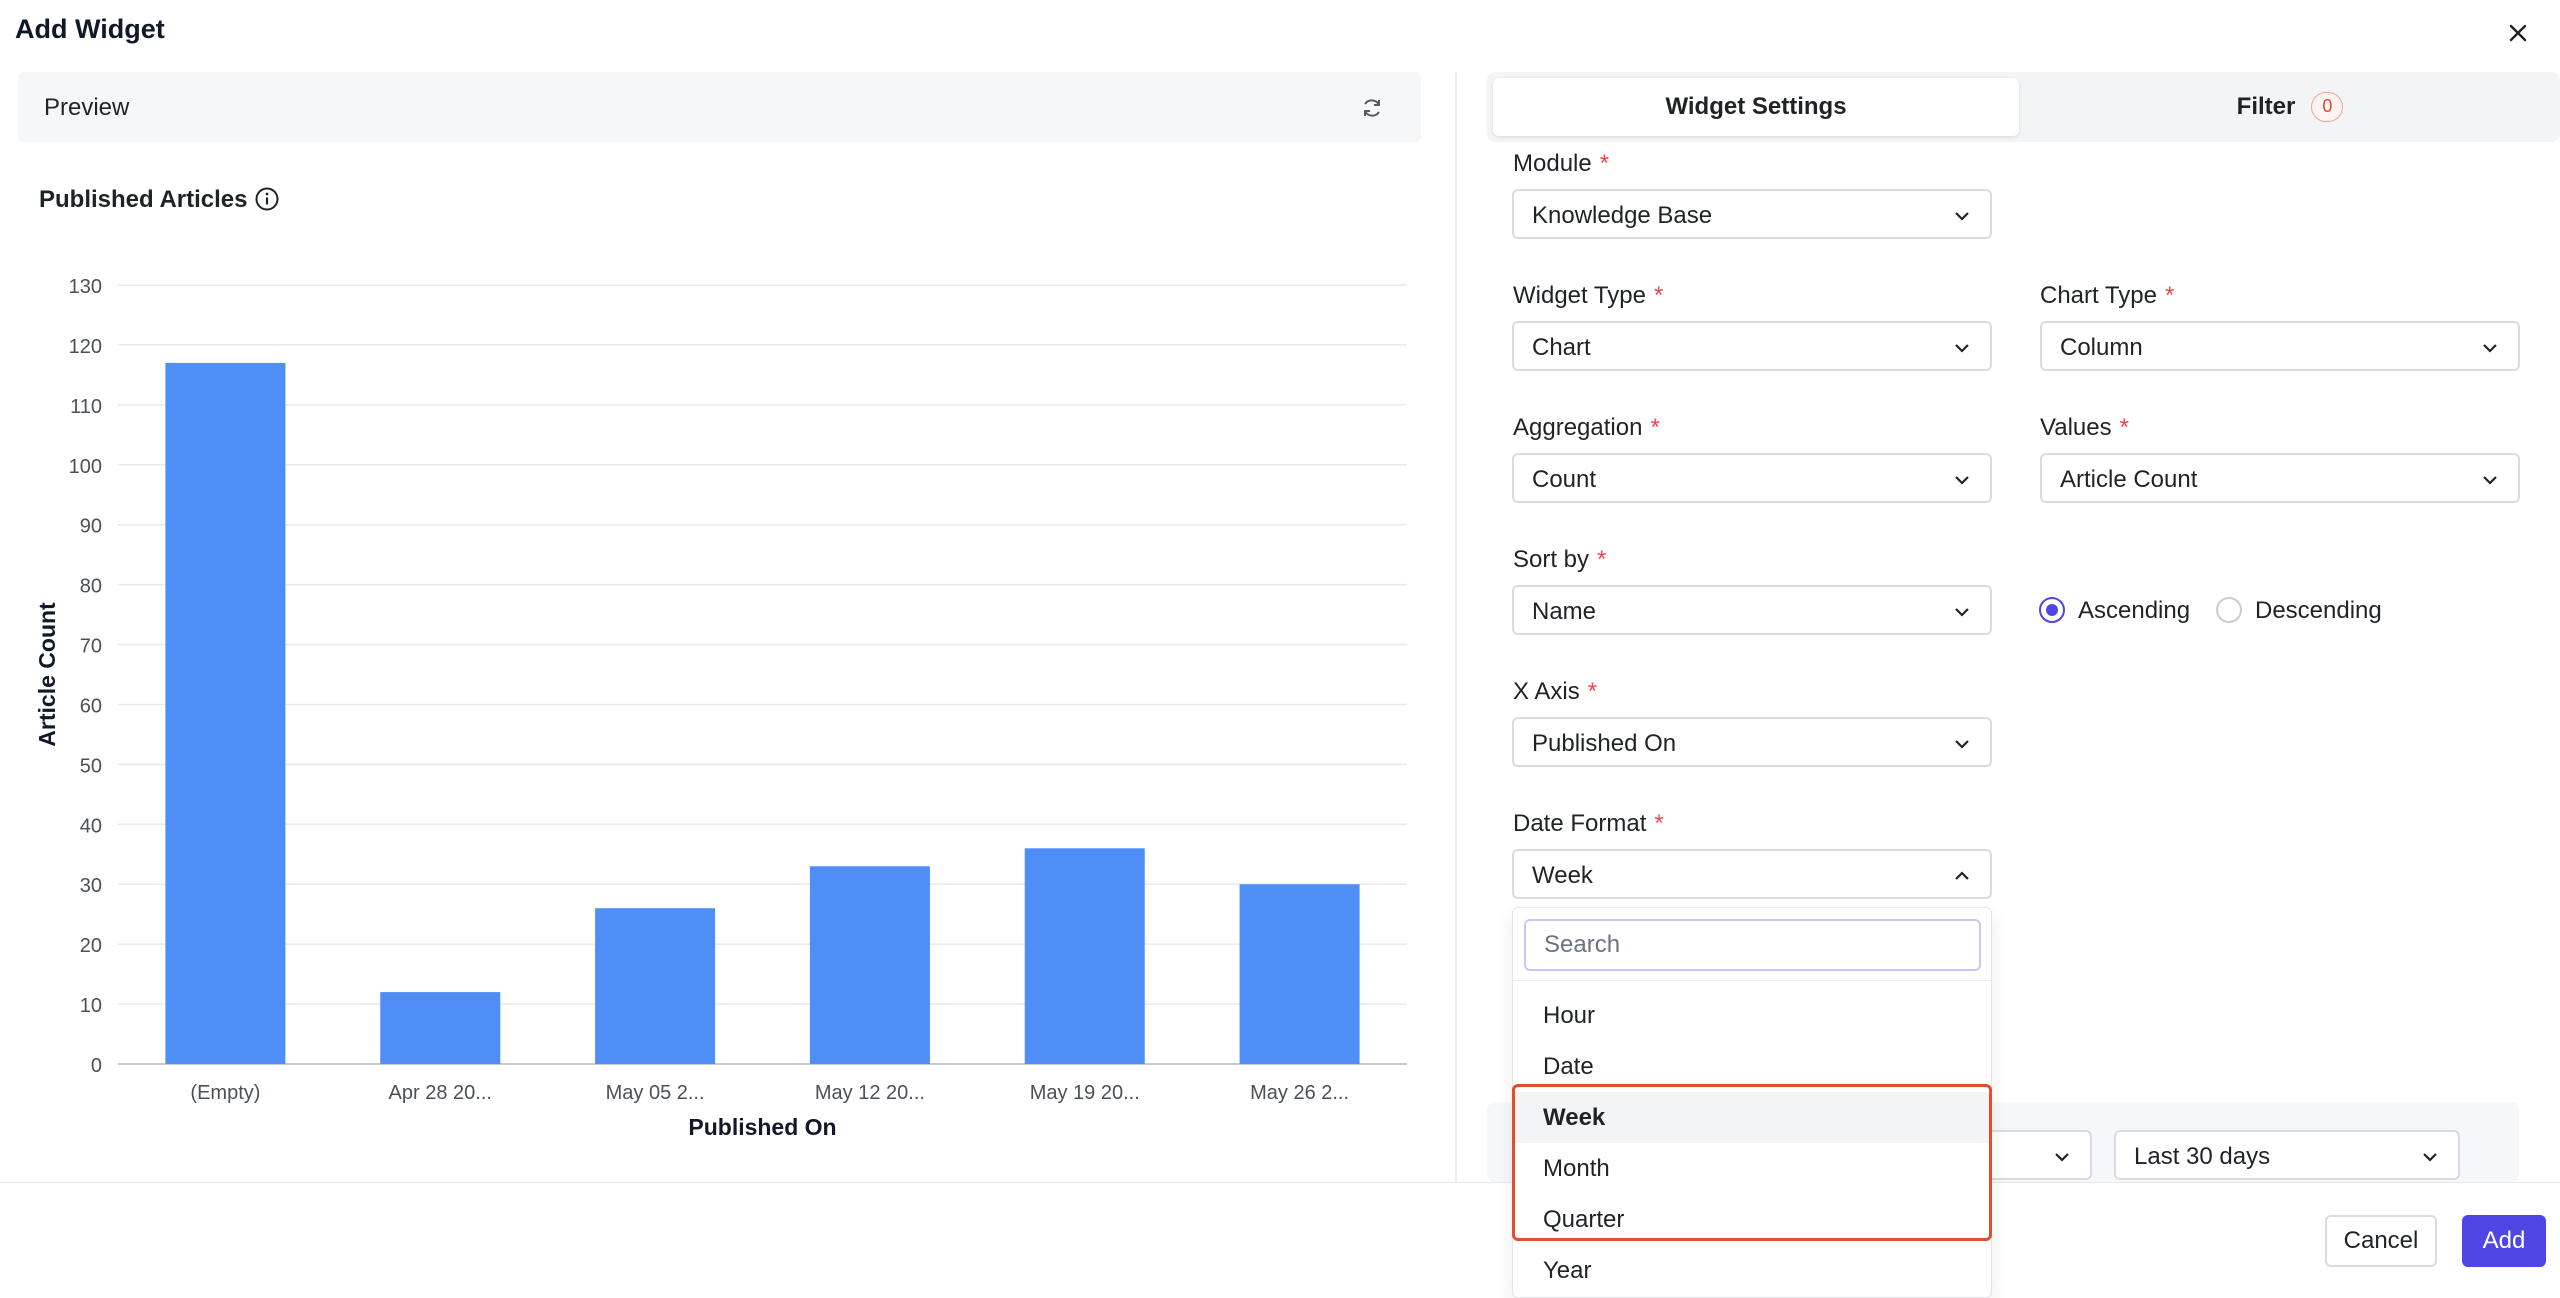 The image size is (2560, 1298). What do you see at coordinates (2229, 610) in the screenshot?
I see `descending-radio` at bounding box center [2229, 610].